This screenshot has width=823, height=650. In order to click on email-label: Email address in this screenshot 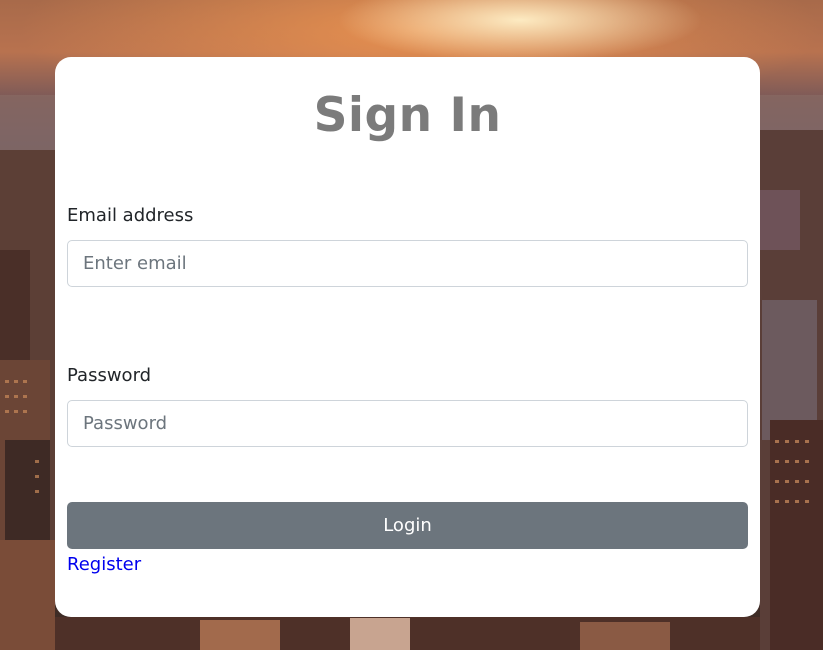, I will do `click(130, 215)`.